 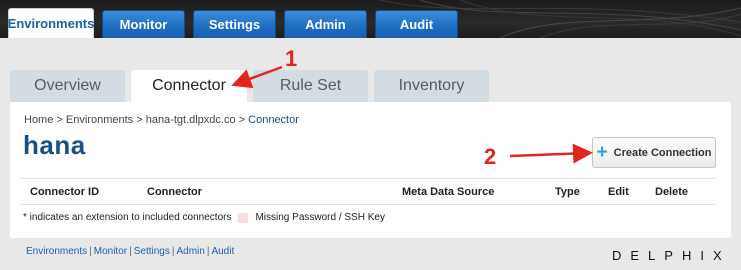 I want to click on arrow-to-create-button, so click(x=551, y=153).